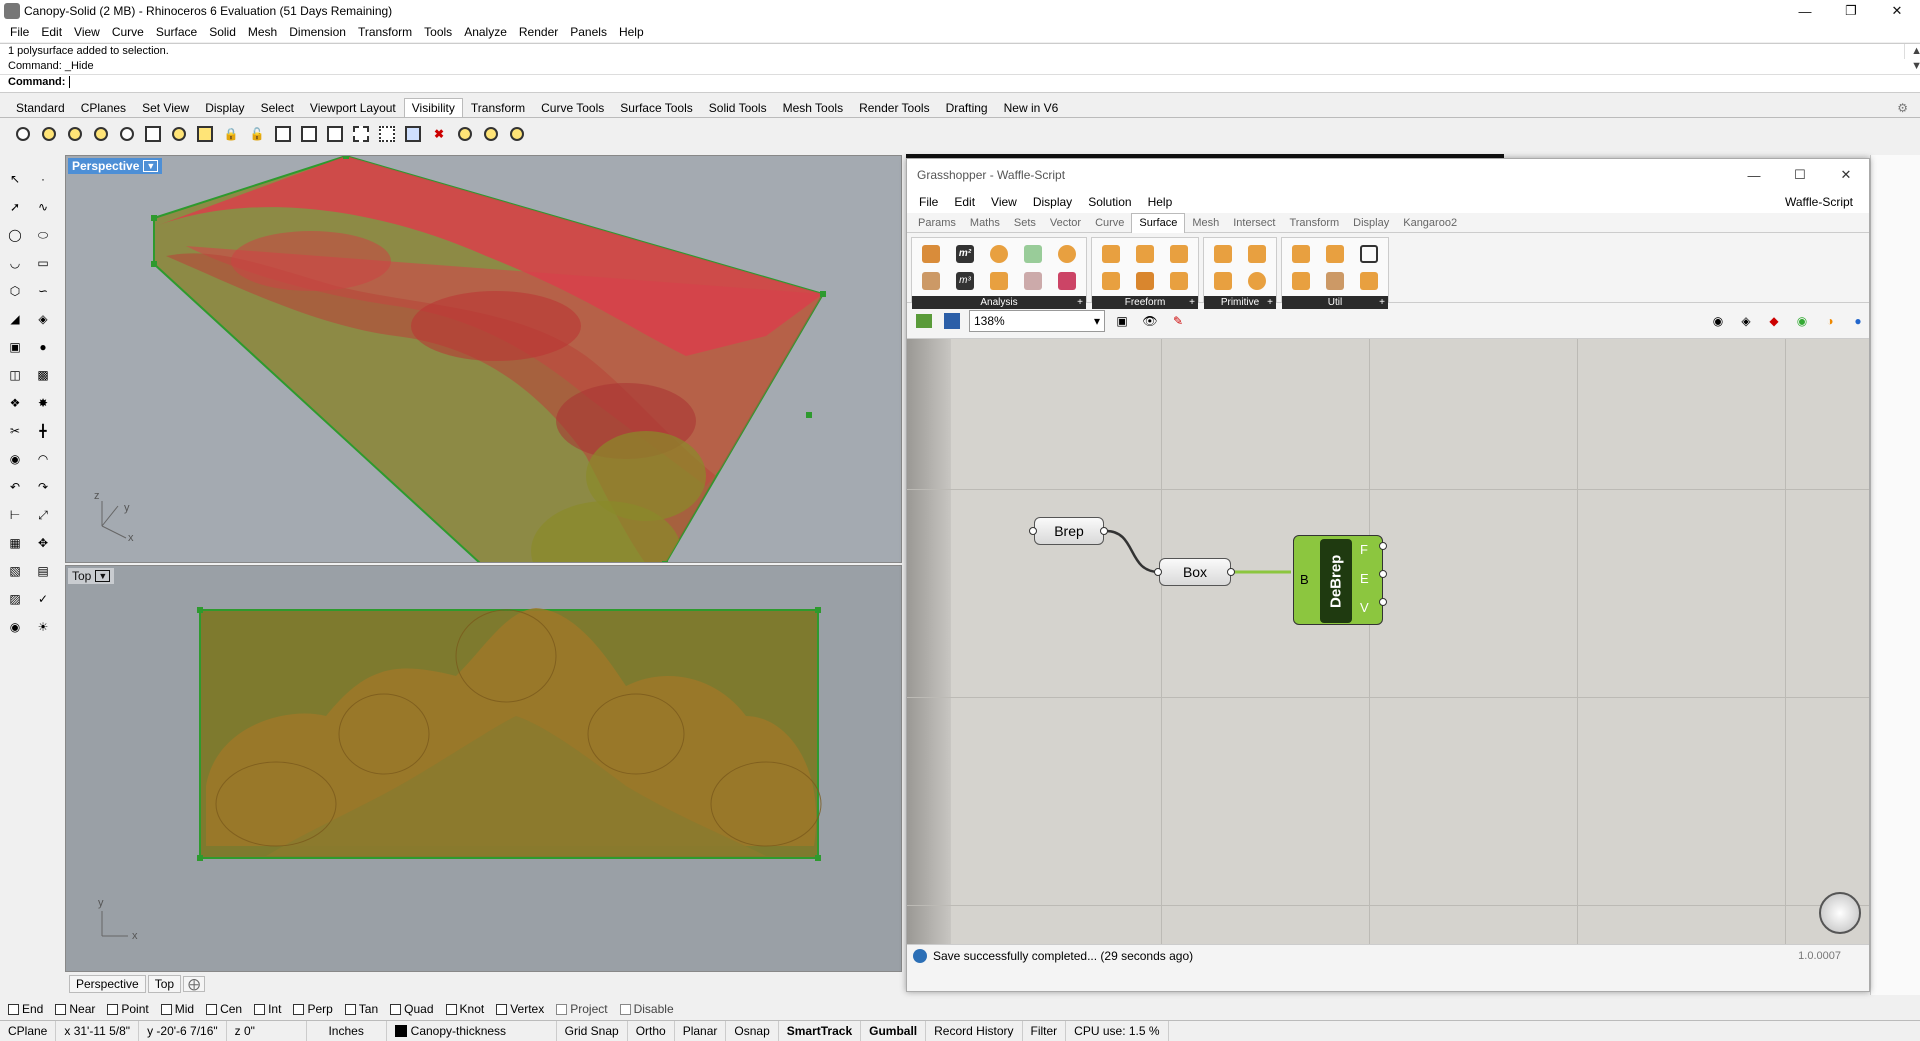 The width and height of the screenshot is (1920, 1041). Describe the element at coordinates (128, 32) in the screenshot. I see `menu-curve: Curve` at that location.